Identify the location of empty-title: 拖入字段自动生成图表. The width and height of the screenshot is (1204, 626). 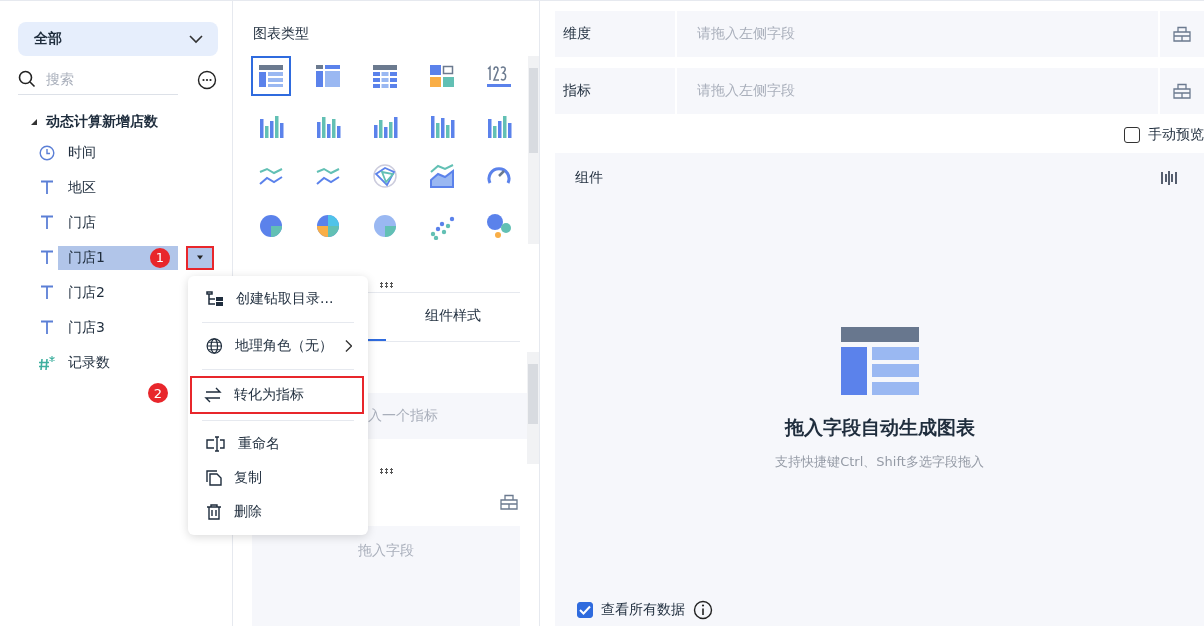
(879, 427).